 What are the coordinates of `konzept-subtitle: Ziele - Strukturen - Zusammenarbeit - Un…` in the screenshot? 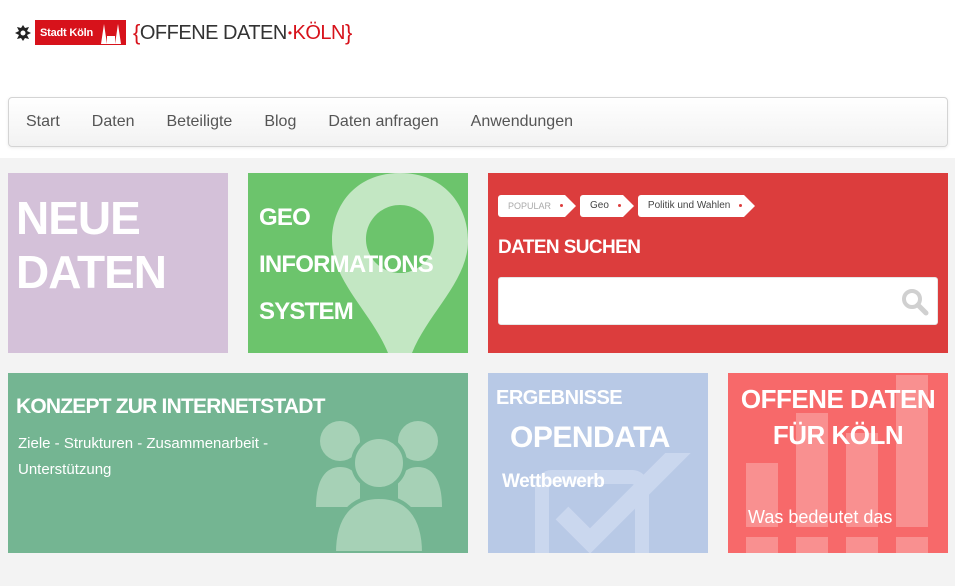 It's located at (143, 456).